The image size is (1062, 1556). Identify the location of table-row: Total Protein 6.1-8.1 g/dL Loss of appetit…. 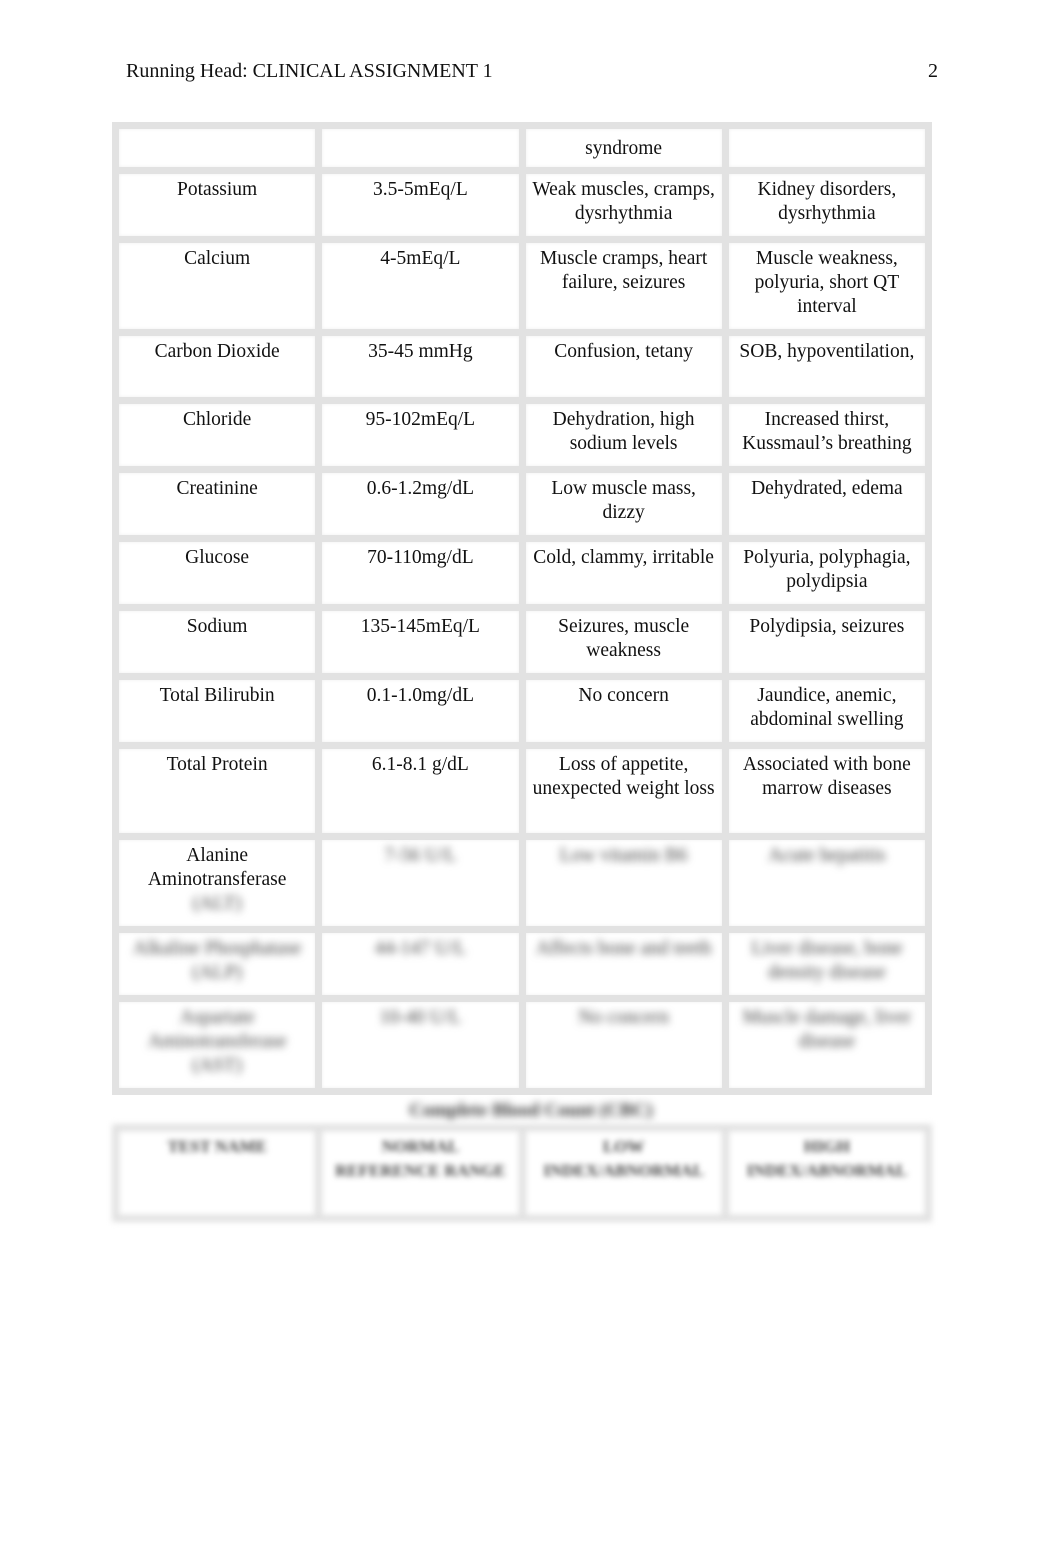
(522, 791).